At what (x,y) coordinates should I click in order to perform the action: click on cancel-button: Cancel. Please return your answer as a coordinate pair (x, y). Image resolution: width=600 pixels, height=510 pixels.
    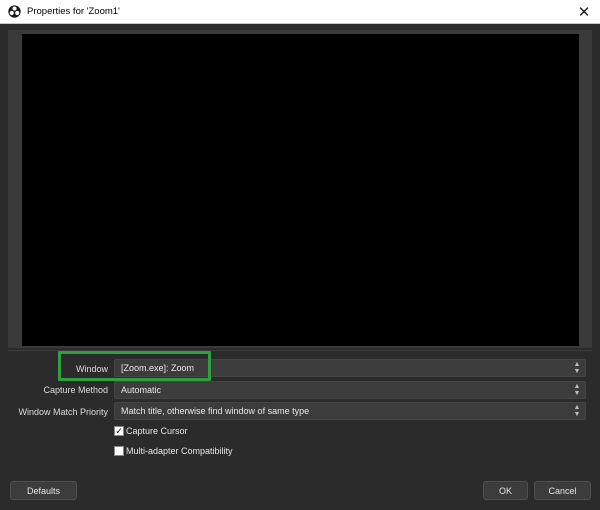
    Looking at the image, I should click on (562, 490).